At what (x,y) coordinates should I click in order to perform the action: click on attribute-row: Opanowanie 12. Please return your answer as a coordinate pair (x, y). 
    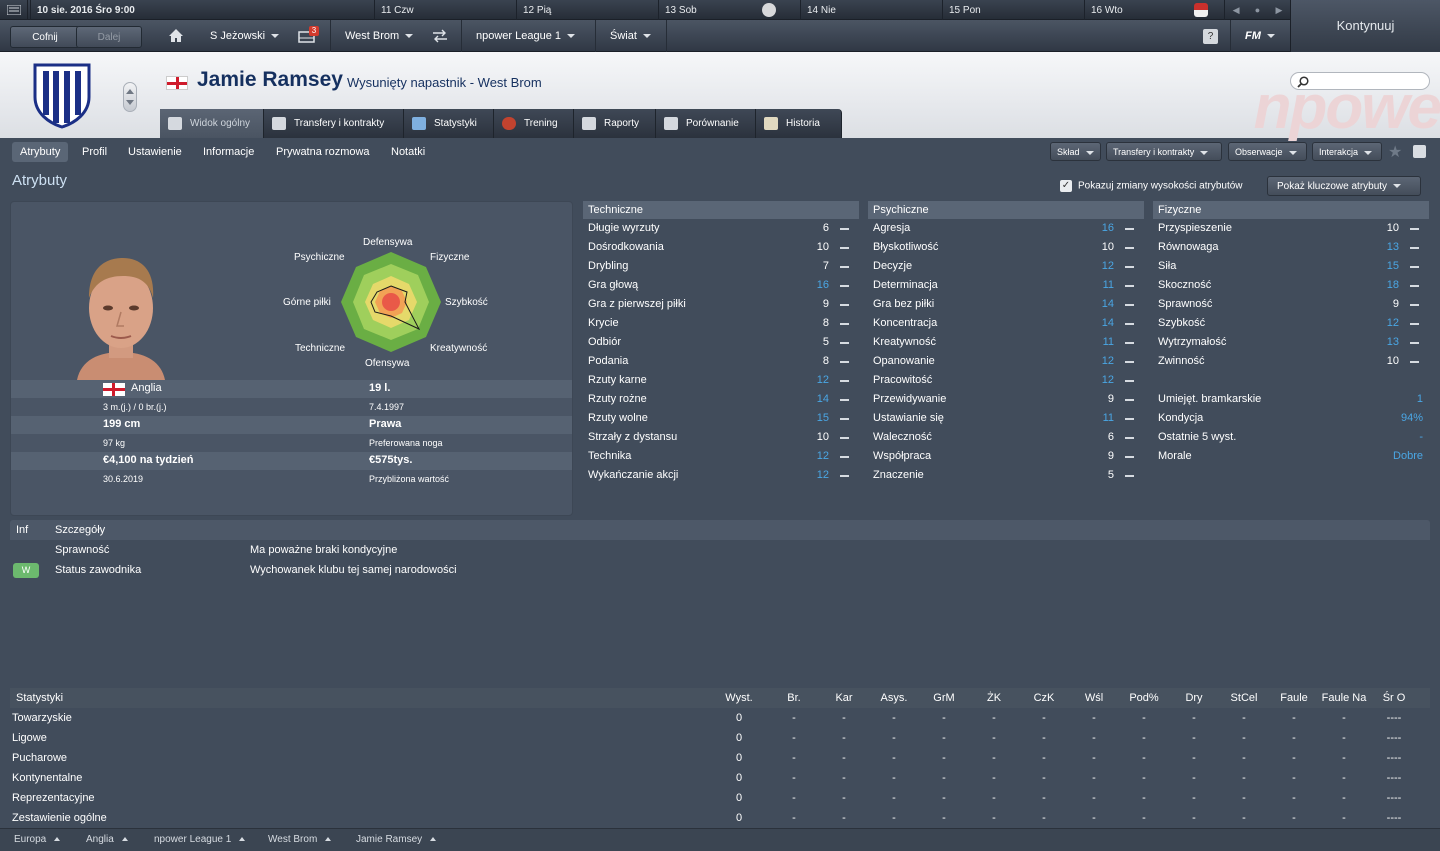
    Looking at the image, I should click on (1006, 361).